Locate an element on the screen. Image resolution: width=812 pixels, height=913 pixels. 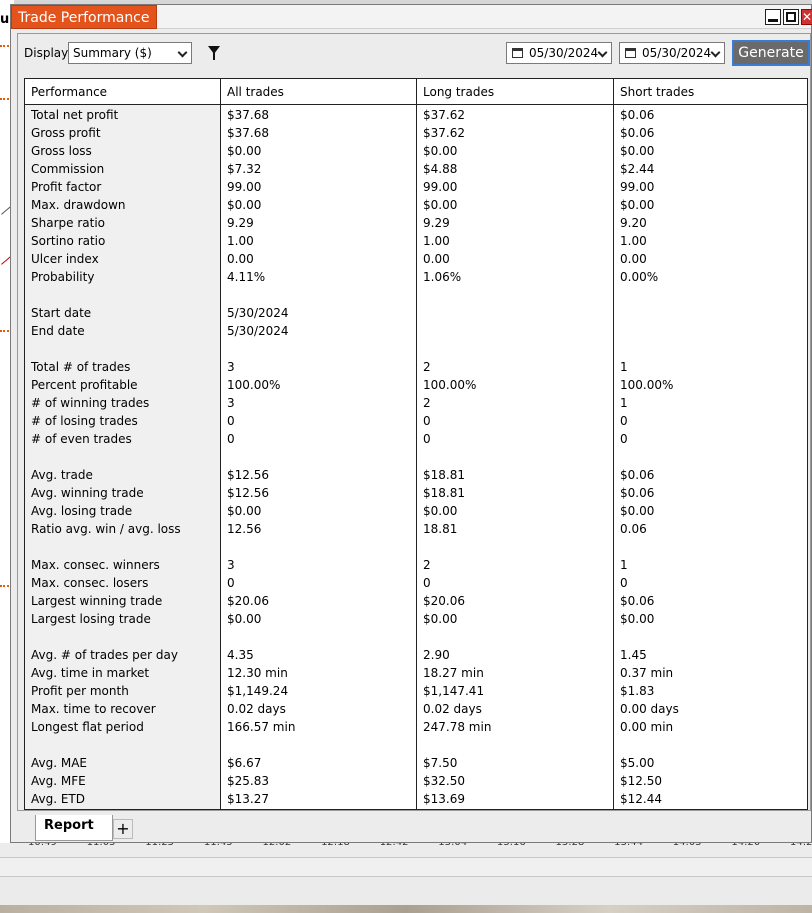
row-value: 5/30/2024 is located at coordinates (258, 331).